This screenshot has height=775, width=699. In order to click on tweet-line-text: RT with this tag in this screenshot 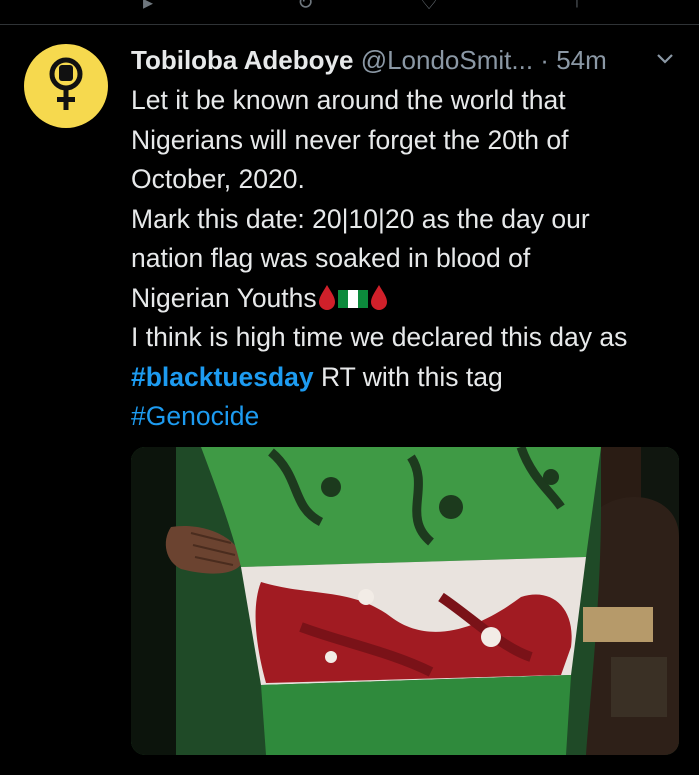, I will do `click(408, 376)`.